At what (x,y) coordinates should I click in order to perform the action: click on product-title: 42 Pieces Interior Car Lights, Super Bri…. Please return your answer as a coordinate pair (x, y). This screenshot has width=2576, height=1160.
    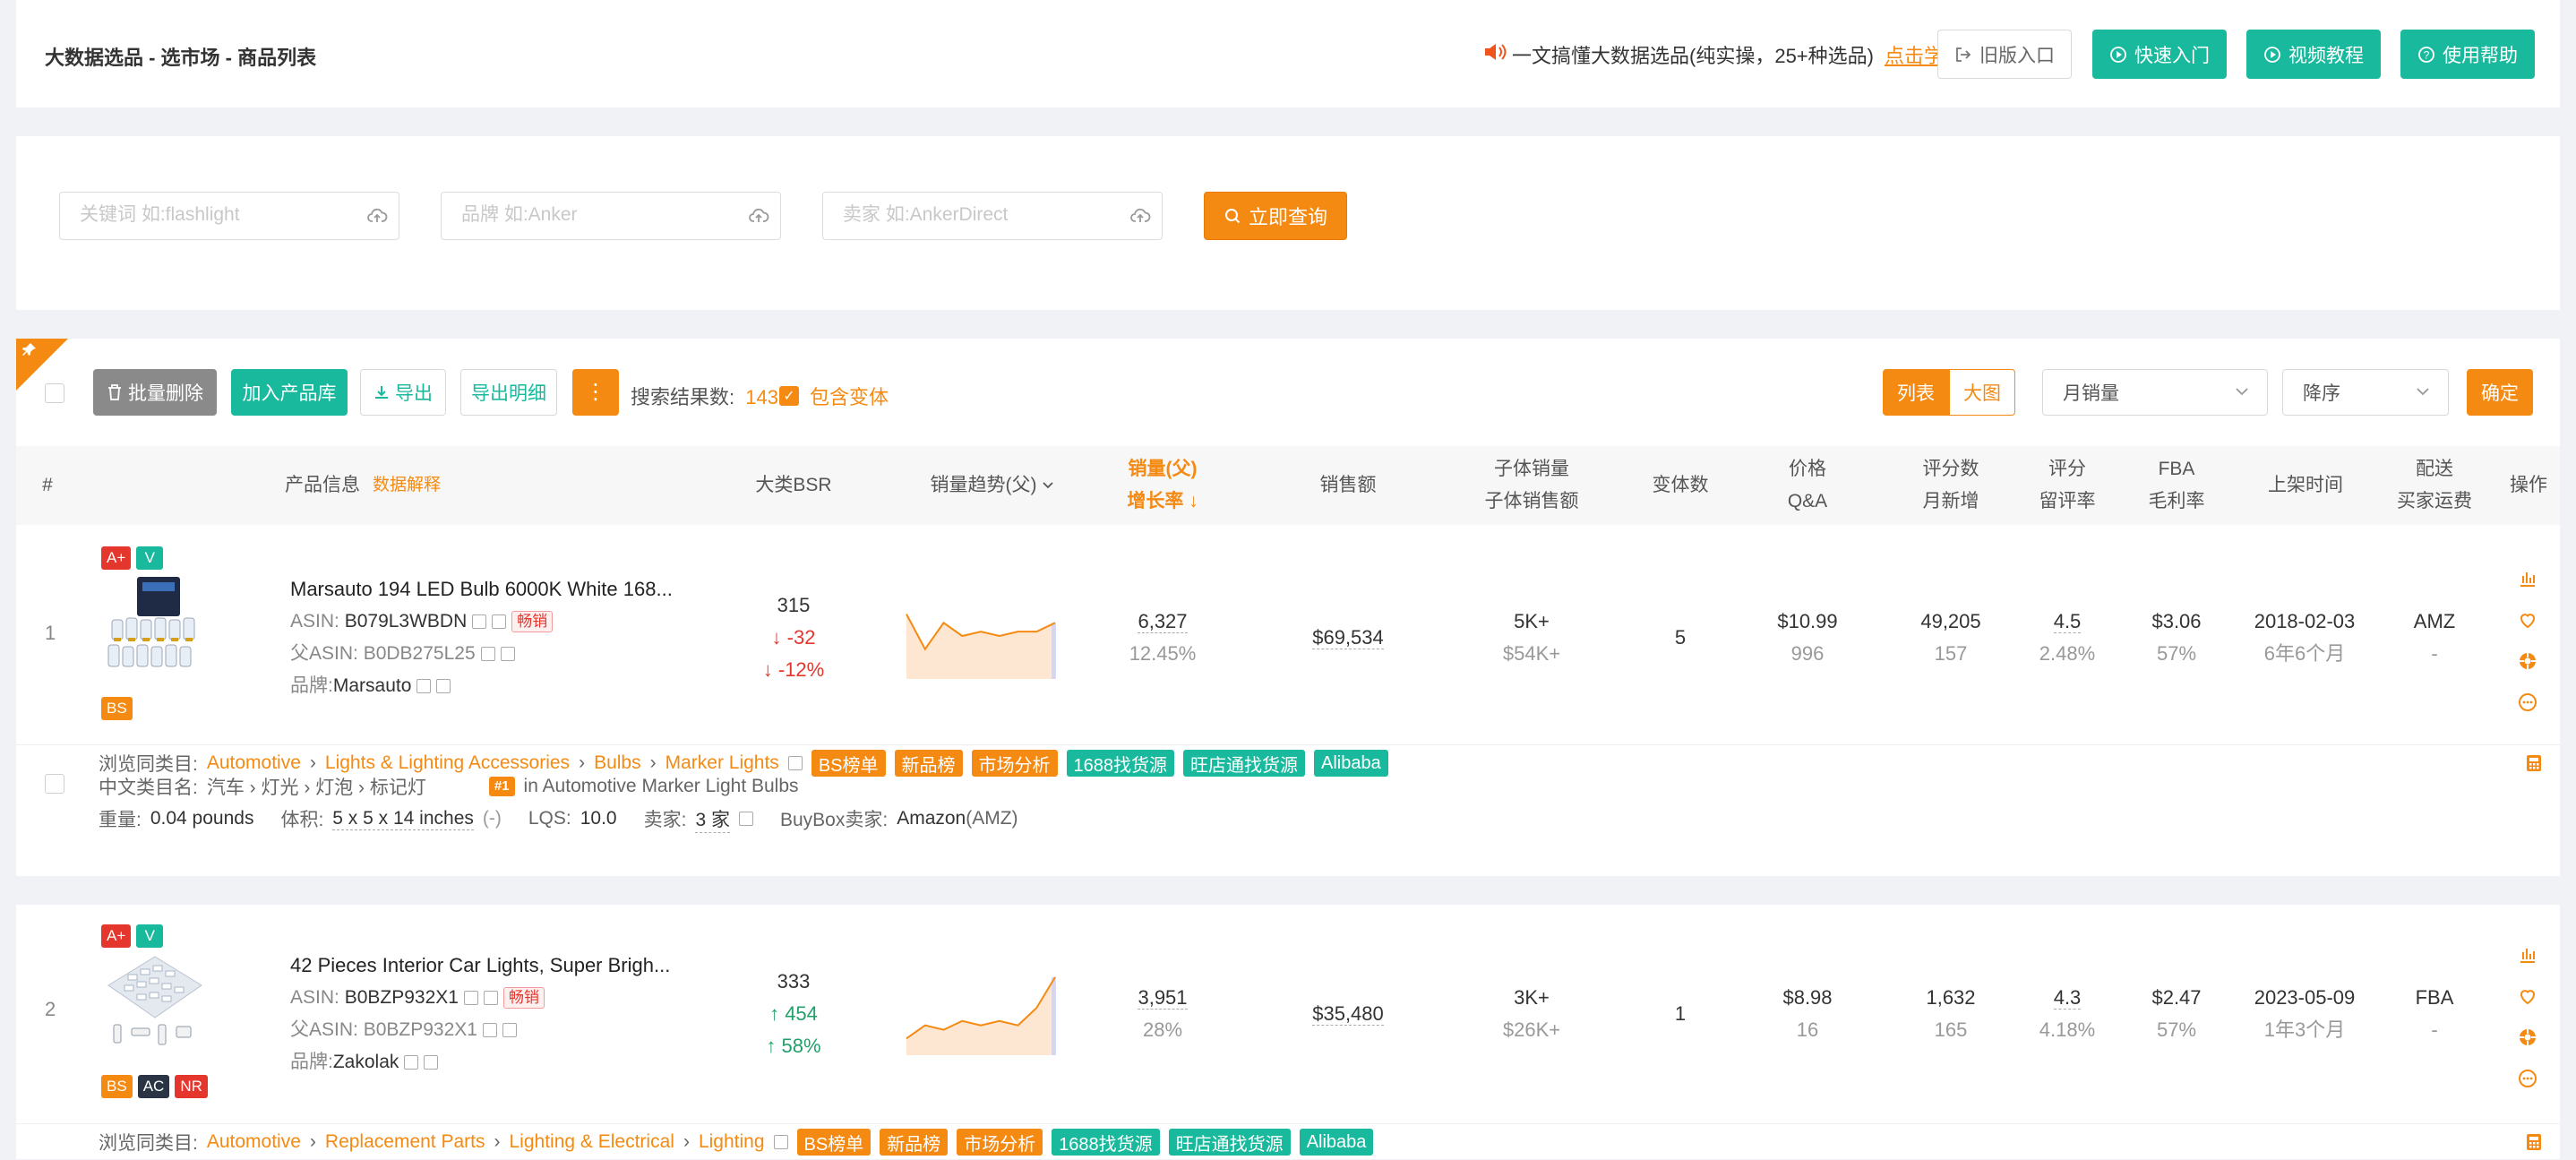
    Looking at the image, I should click on (480, 966).